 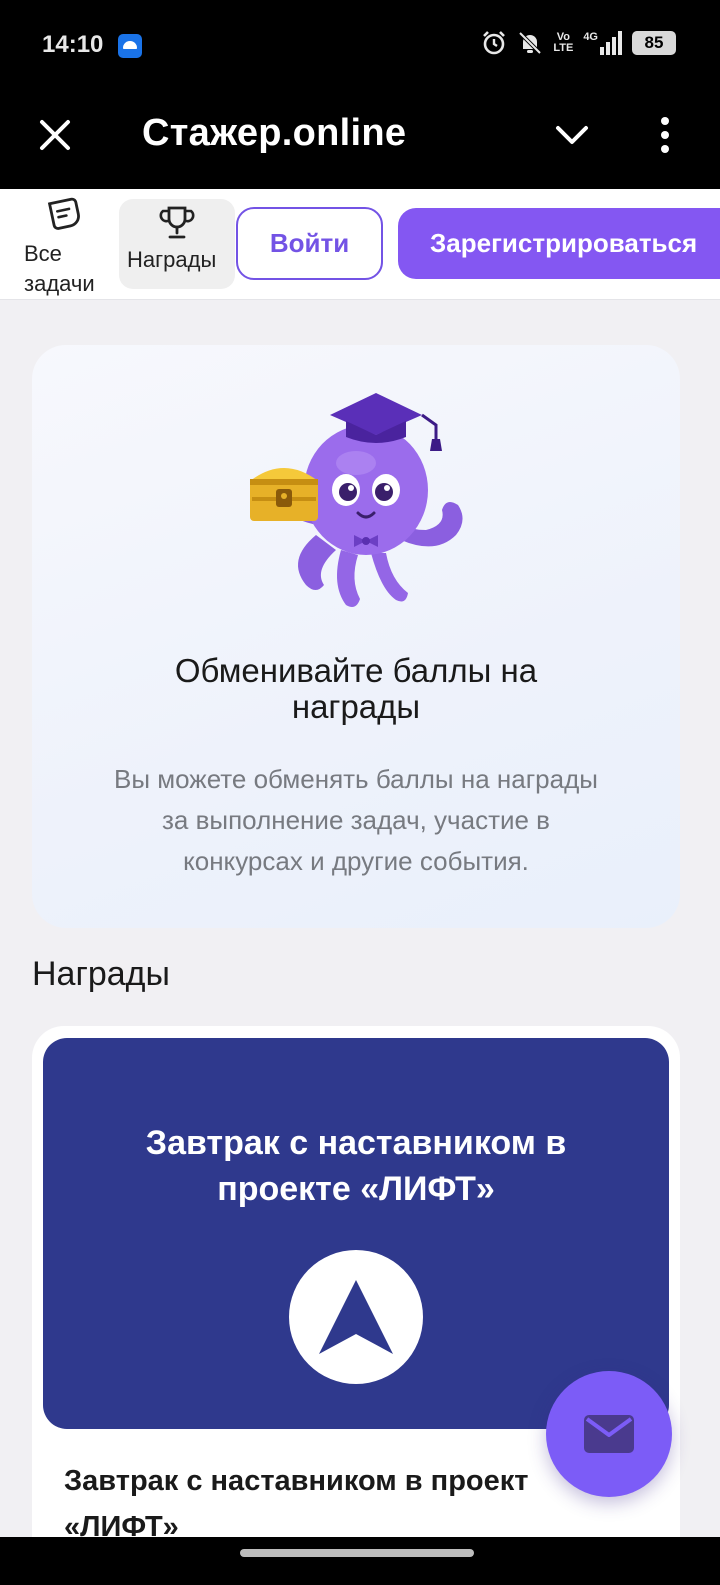 I want to click on nav-all-tasks-line2: задачи, so click(x=59, y=283).